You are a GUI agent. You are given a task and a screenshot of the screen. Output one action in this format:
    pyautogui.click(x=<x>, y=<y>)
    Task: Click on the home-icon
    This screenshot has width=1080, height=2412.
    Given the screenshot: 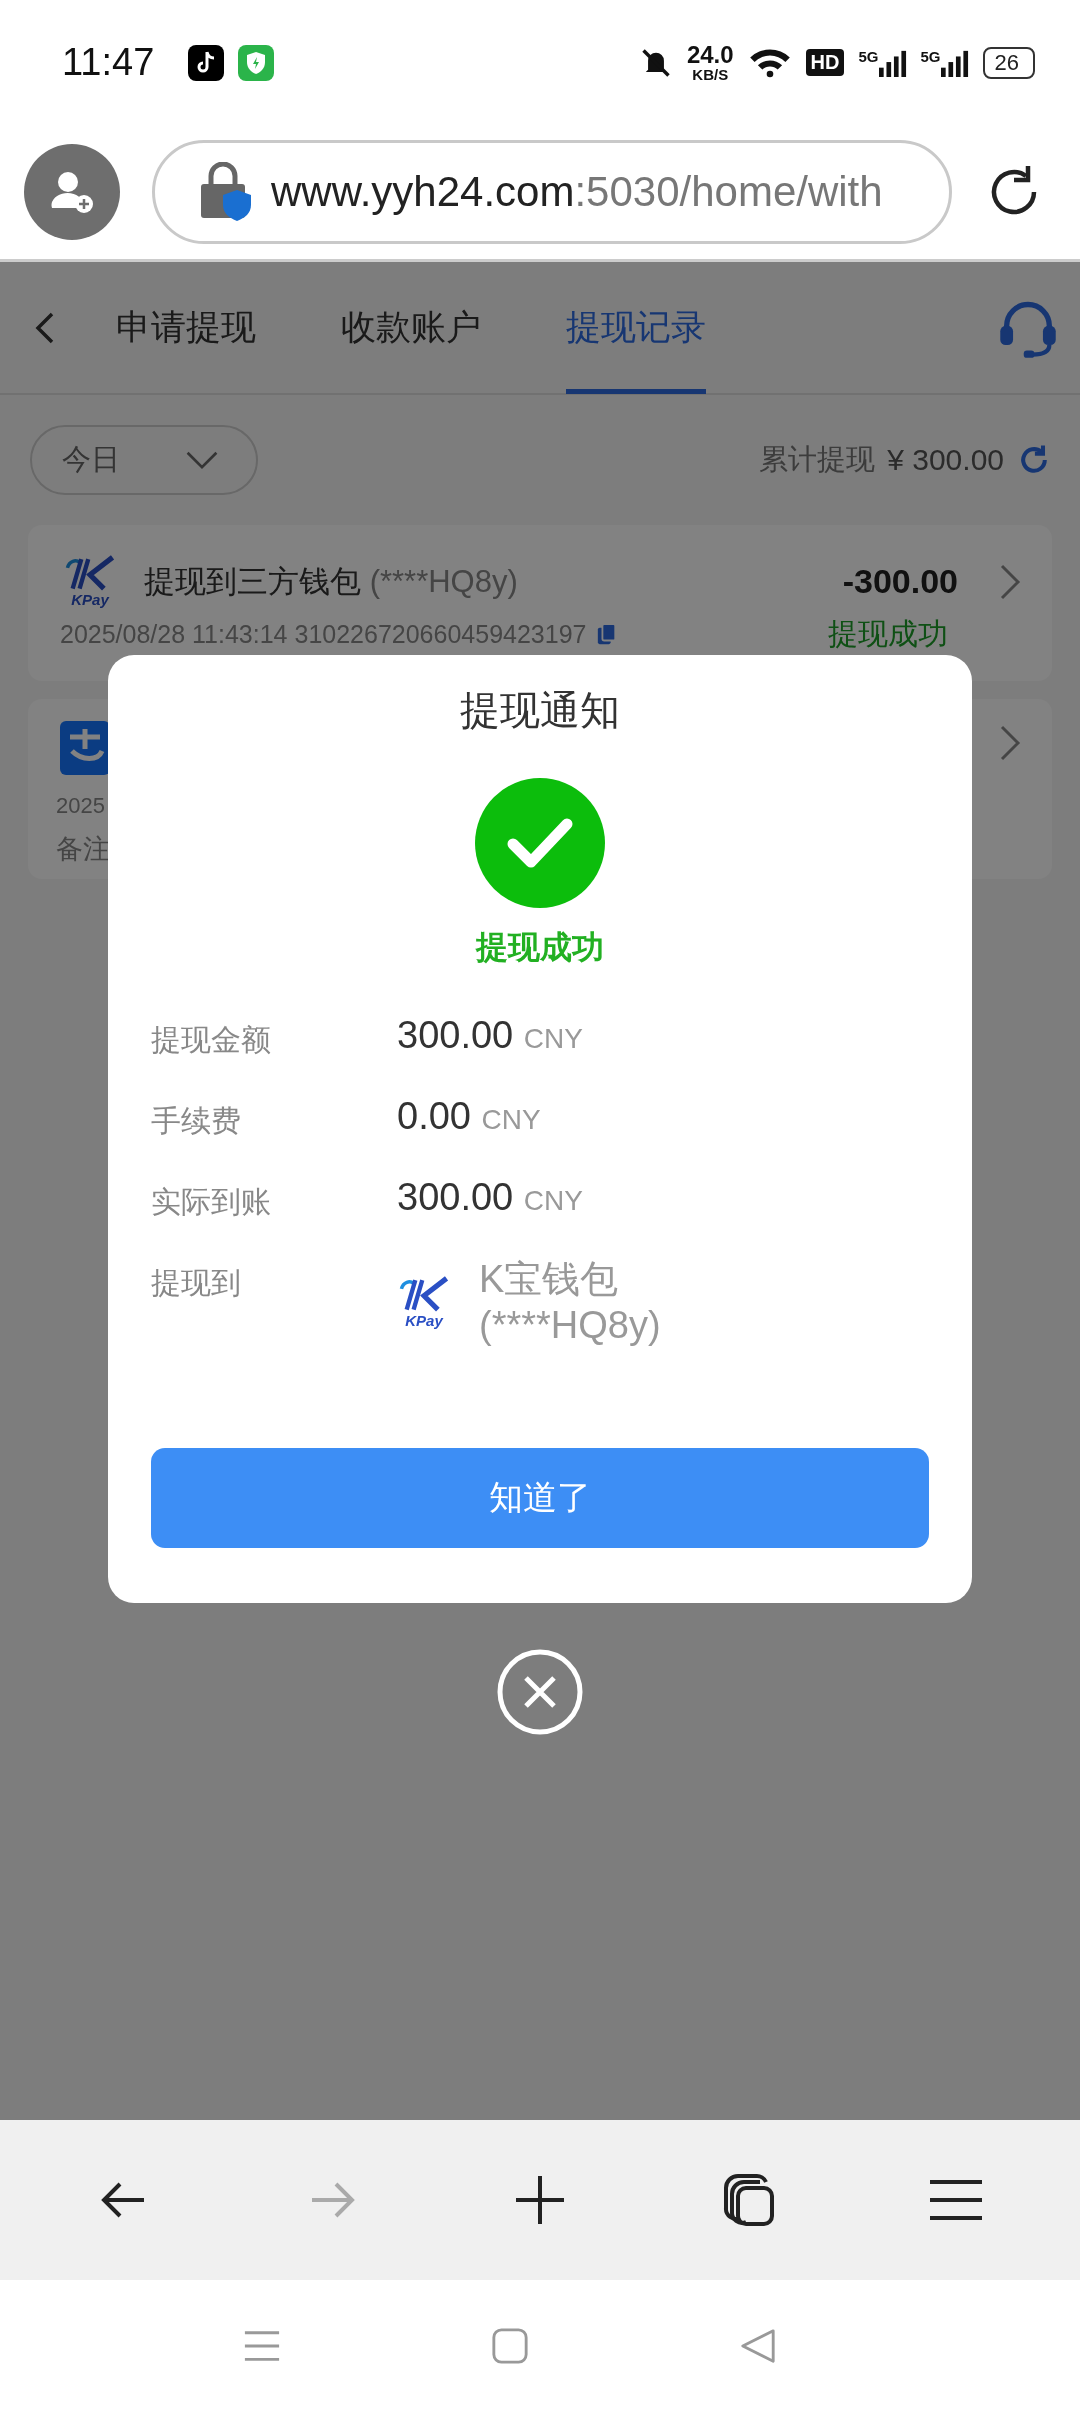 What is the action you would take?
    pyautogui.click(x=510, y=2346)
    